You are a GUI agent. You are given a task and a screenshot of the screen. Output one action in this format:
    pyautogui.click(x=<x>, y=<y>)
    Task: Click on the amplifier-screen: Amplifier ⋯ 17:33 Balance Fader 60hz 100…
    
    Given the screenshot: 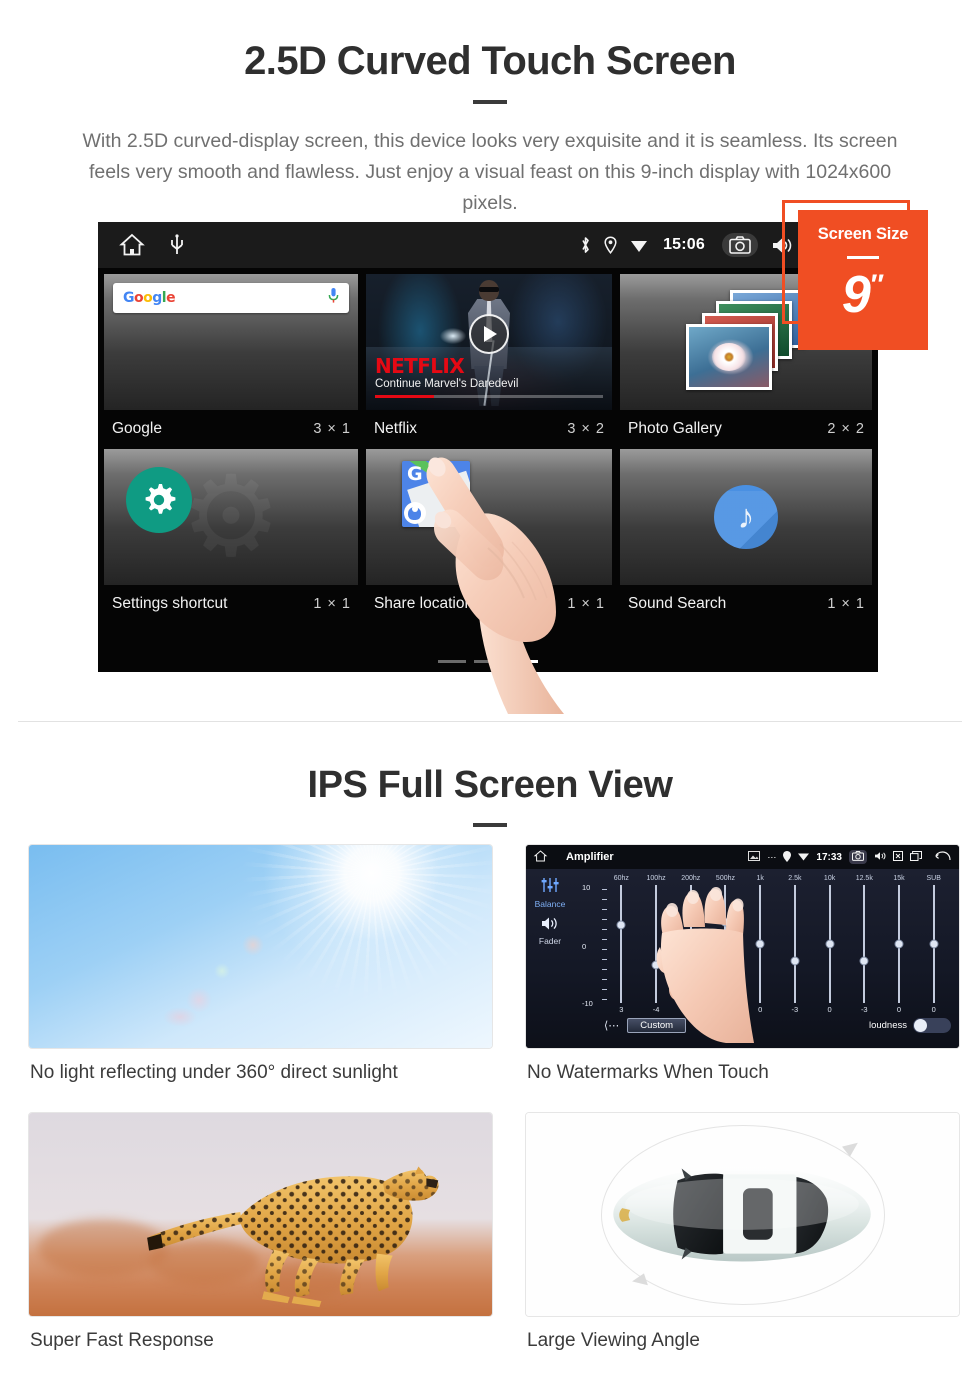 What is the action you would take?
    pyautogui.click(x=742, y=946)
    